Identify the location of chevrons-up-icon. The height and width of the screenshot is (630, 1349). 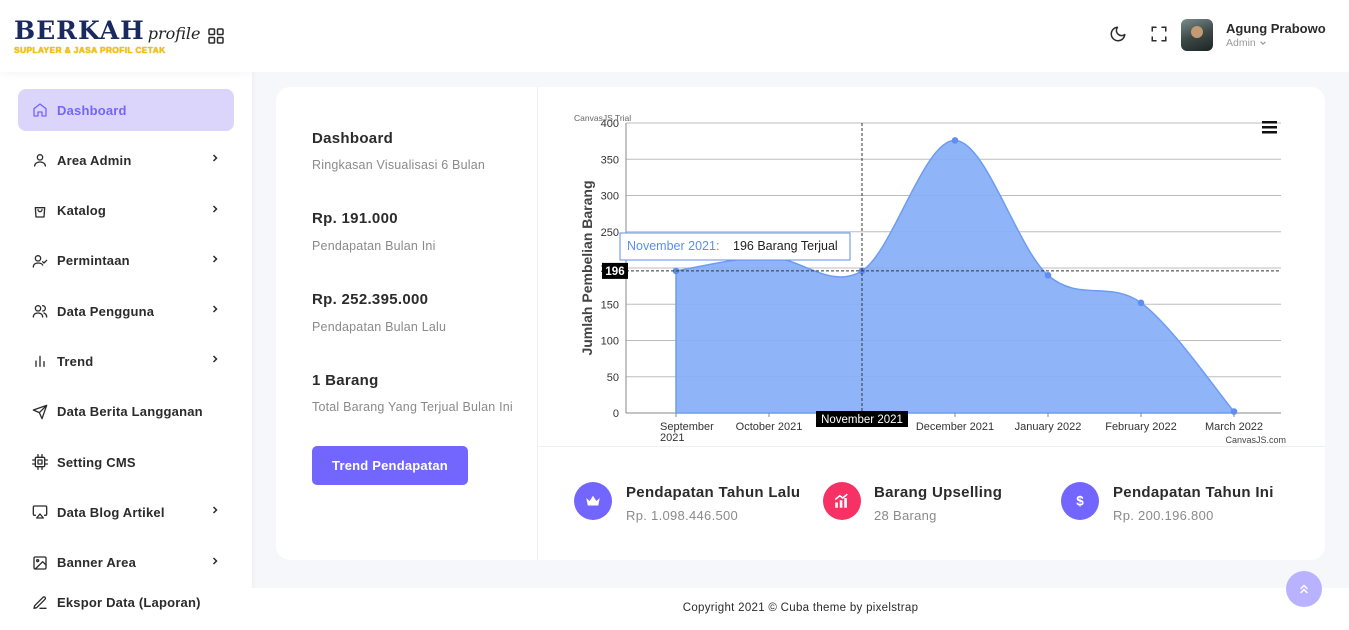
(1304, 589).